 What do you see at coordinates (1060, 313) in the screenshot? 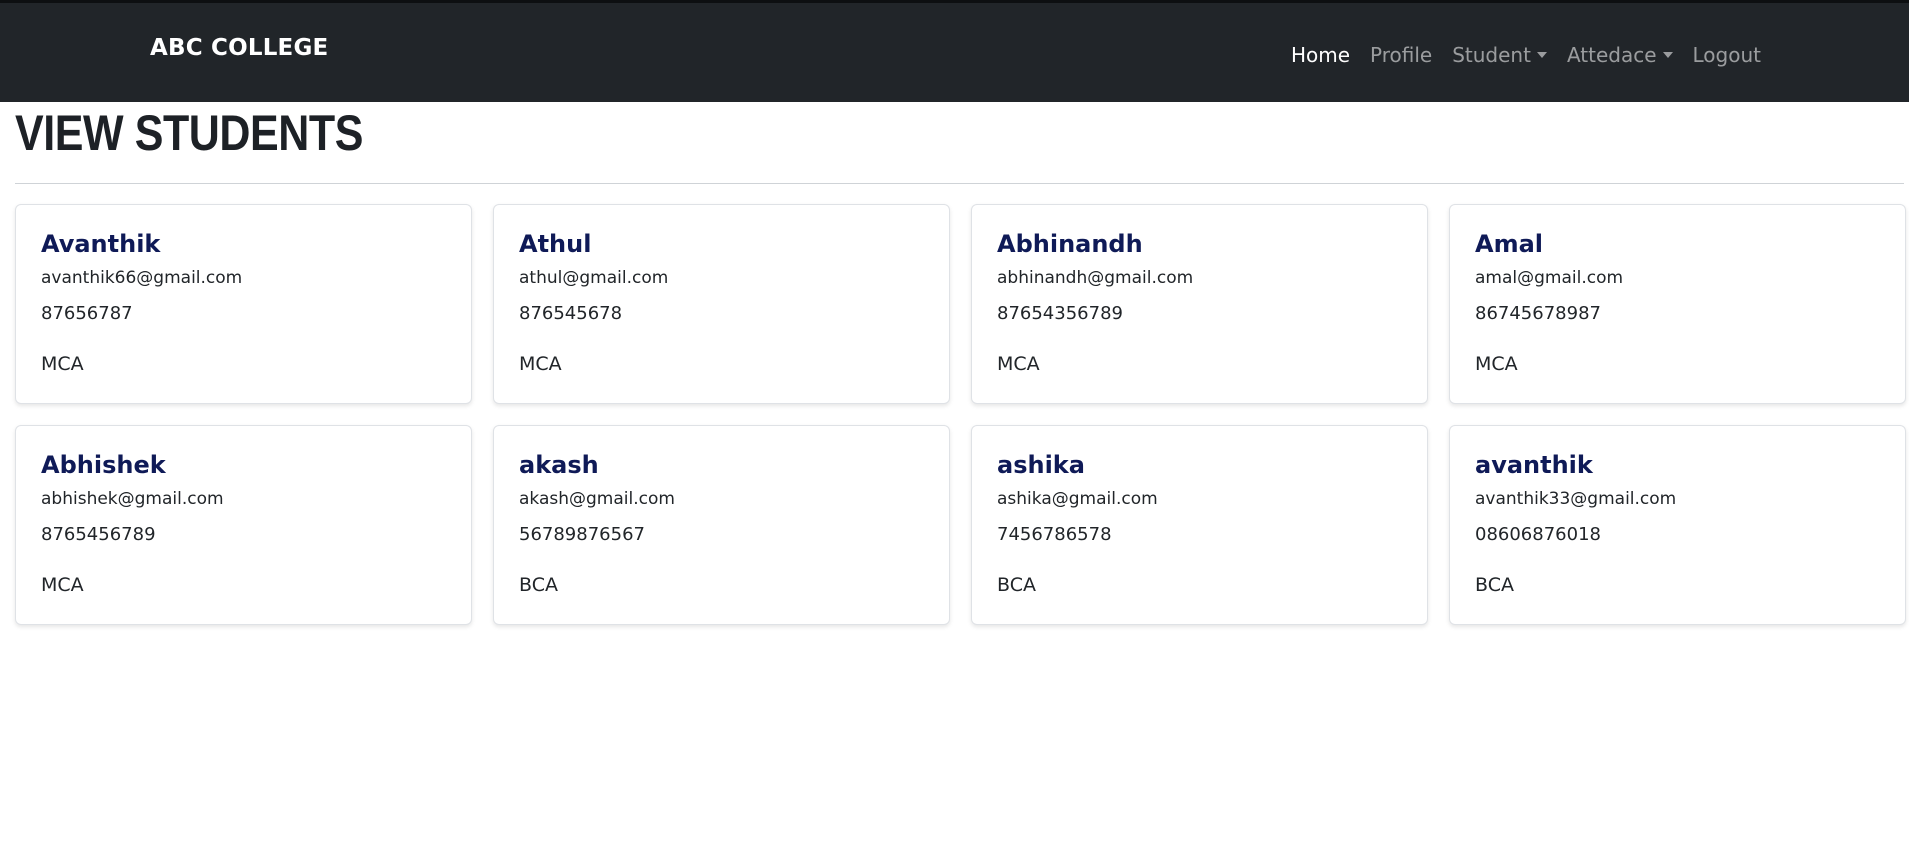
I see `student-phone: 87654356789` at bounding box center [1060, 313].